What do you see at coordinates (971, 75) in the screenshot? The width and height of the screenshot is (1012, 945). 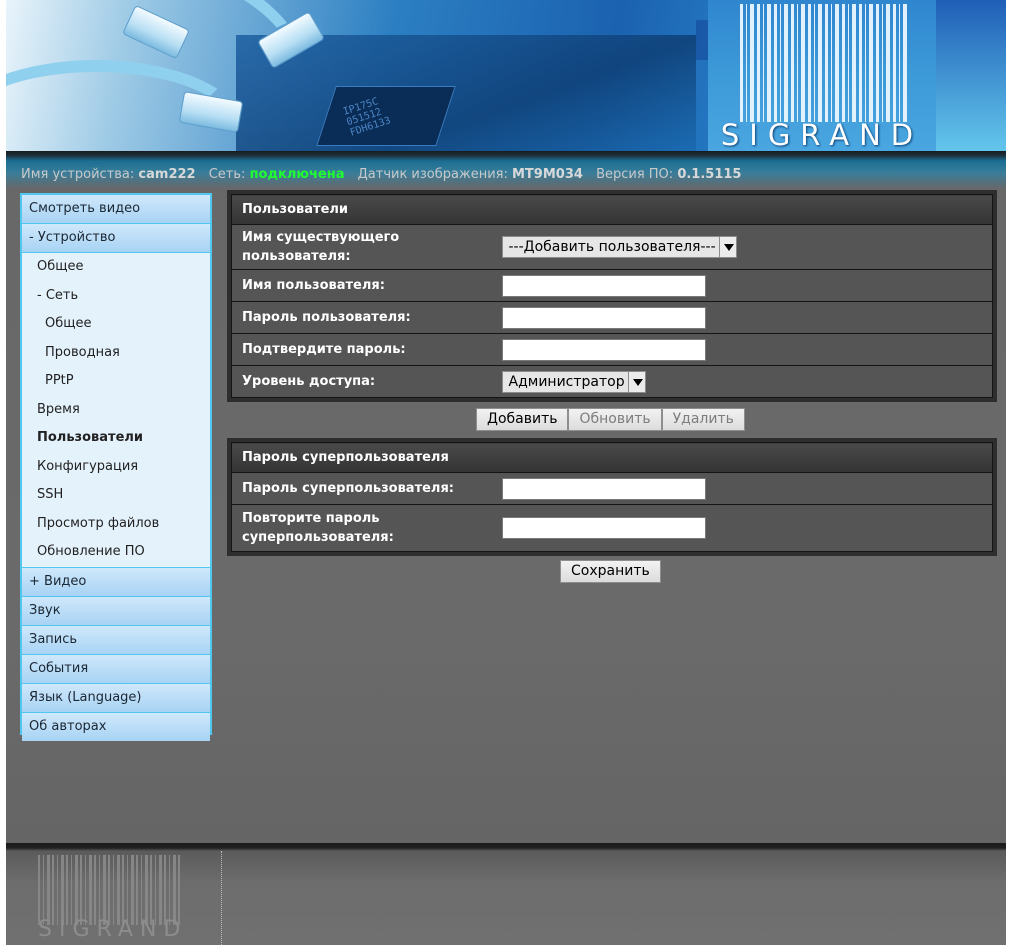 I see `header-glow` at bounding box center [971, 75].